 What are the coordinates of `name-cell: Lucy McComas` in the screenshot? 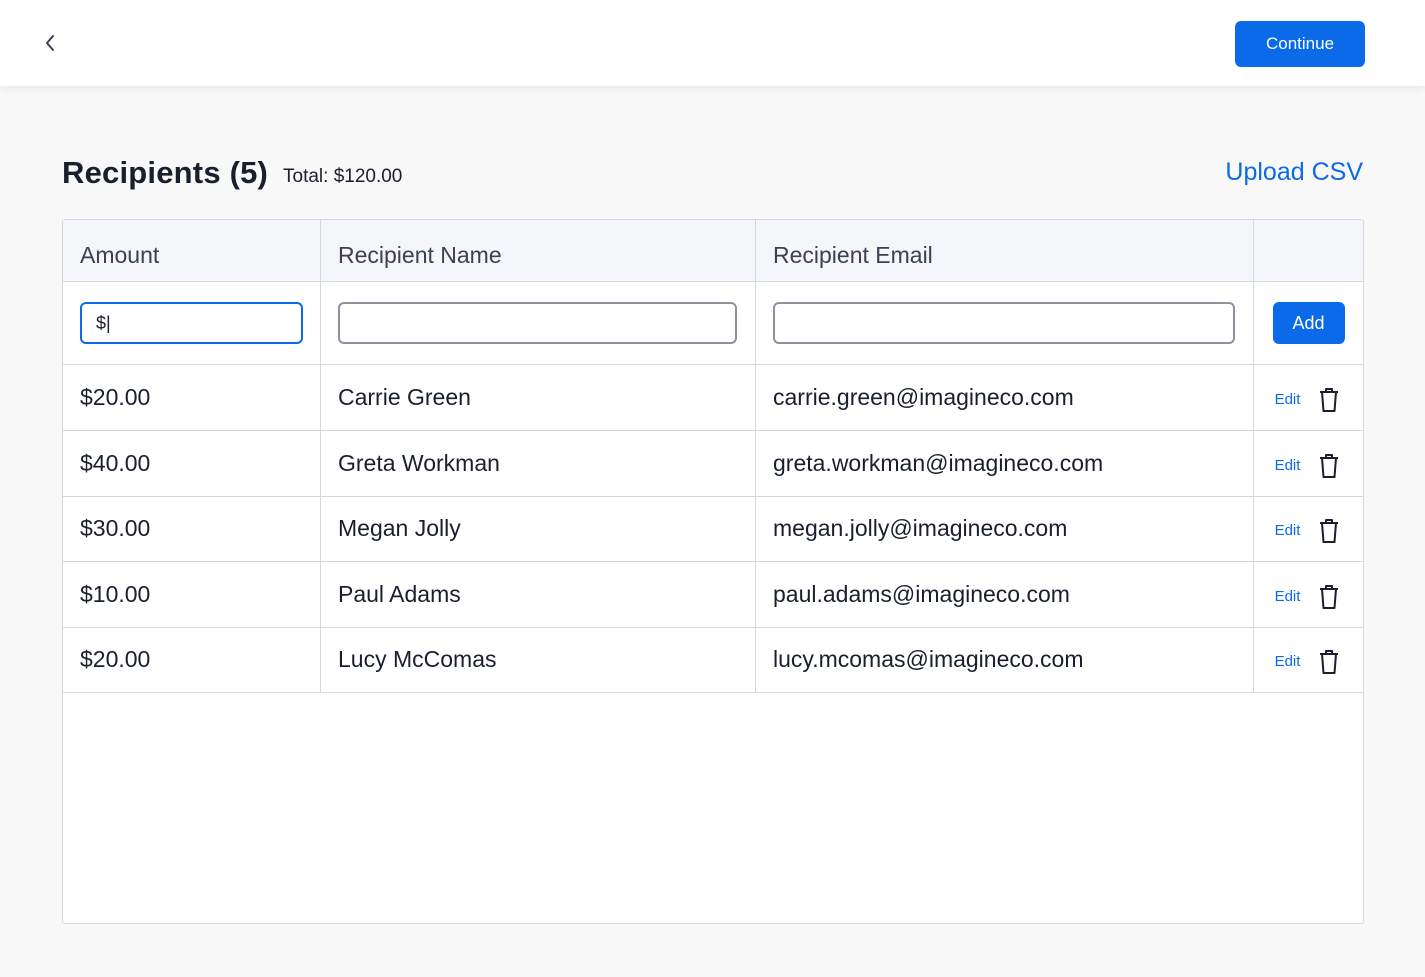 It's located at (538, 659).